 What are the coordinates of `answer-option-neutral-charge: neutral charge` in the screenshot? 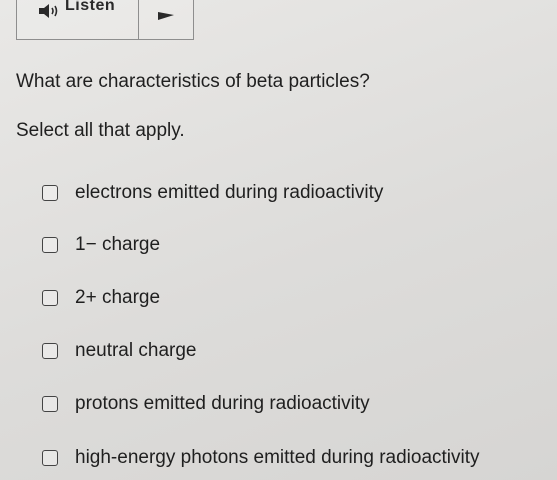 It's located at (119, 351).